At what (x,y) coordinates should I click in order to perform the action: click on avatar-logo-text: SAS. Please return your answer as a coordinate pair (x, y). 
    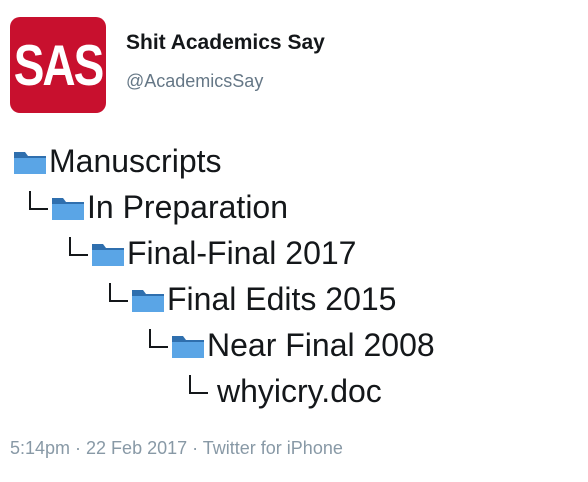
    Looking at the image, I should click on (59, 65).